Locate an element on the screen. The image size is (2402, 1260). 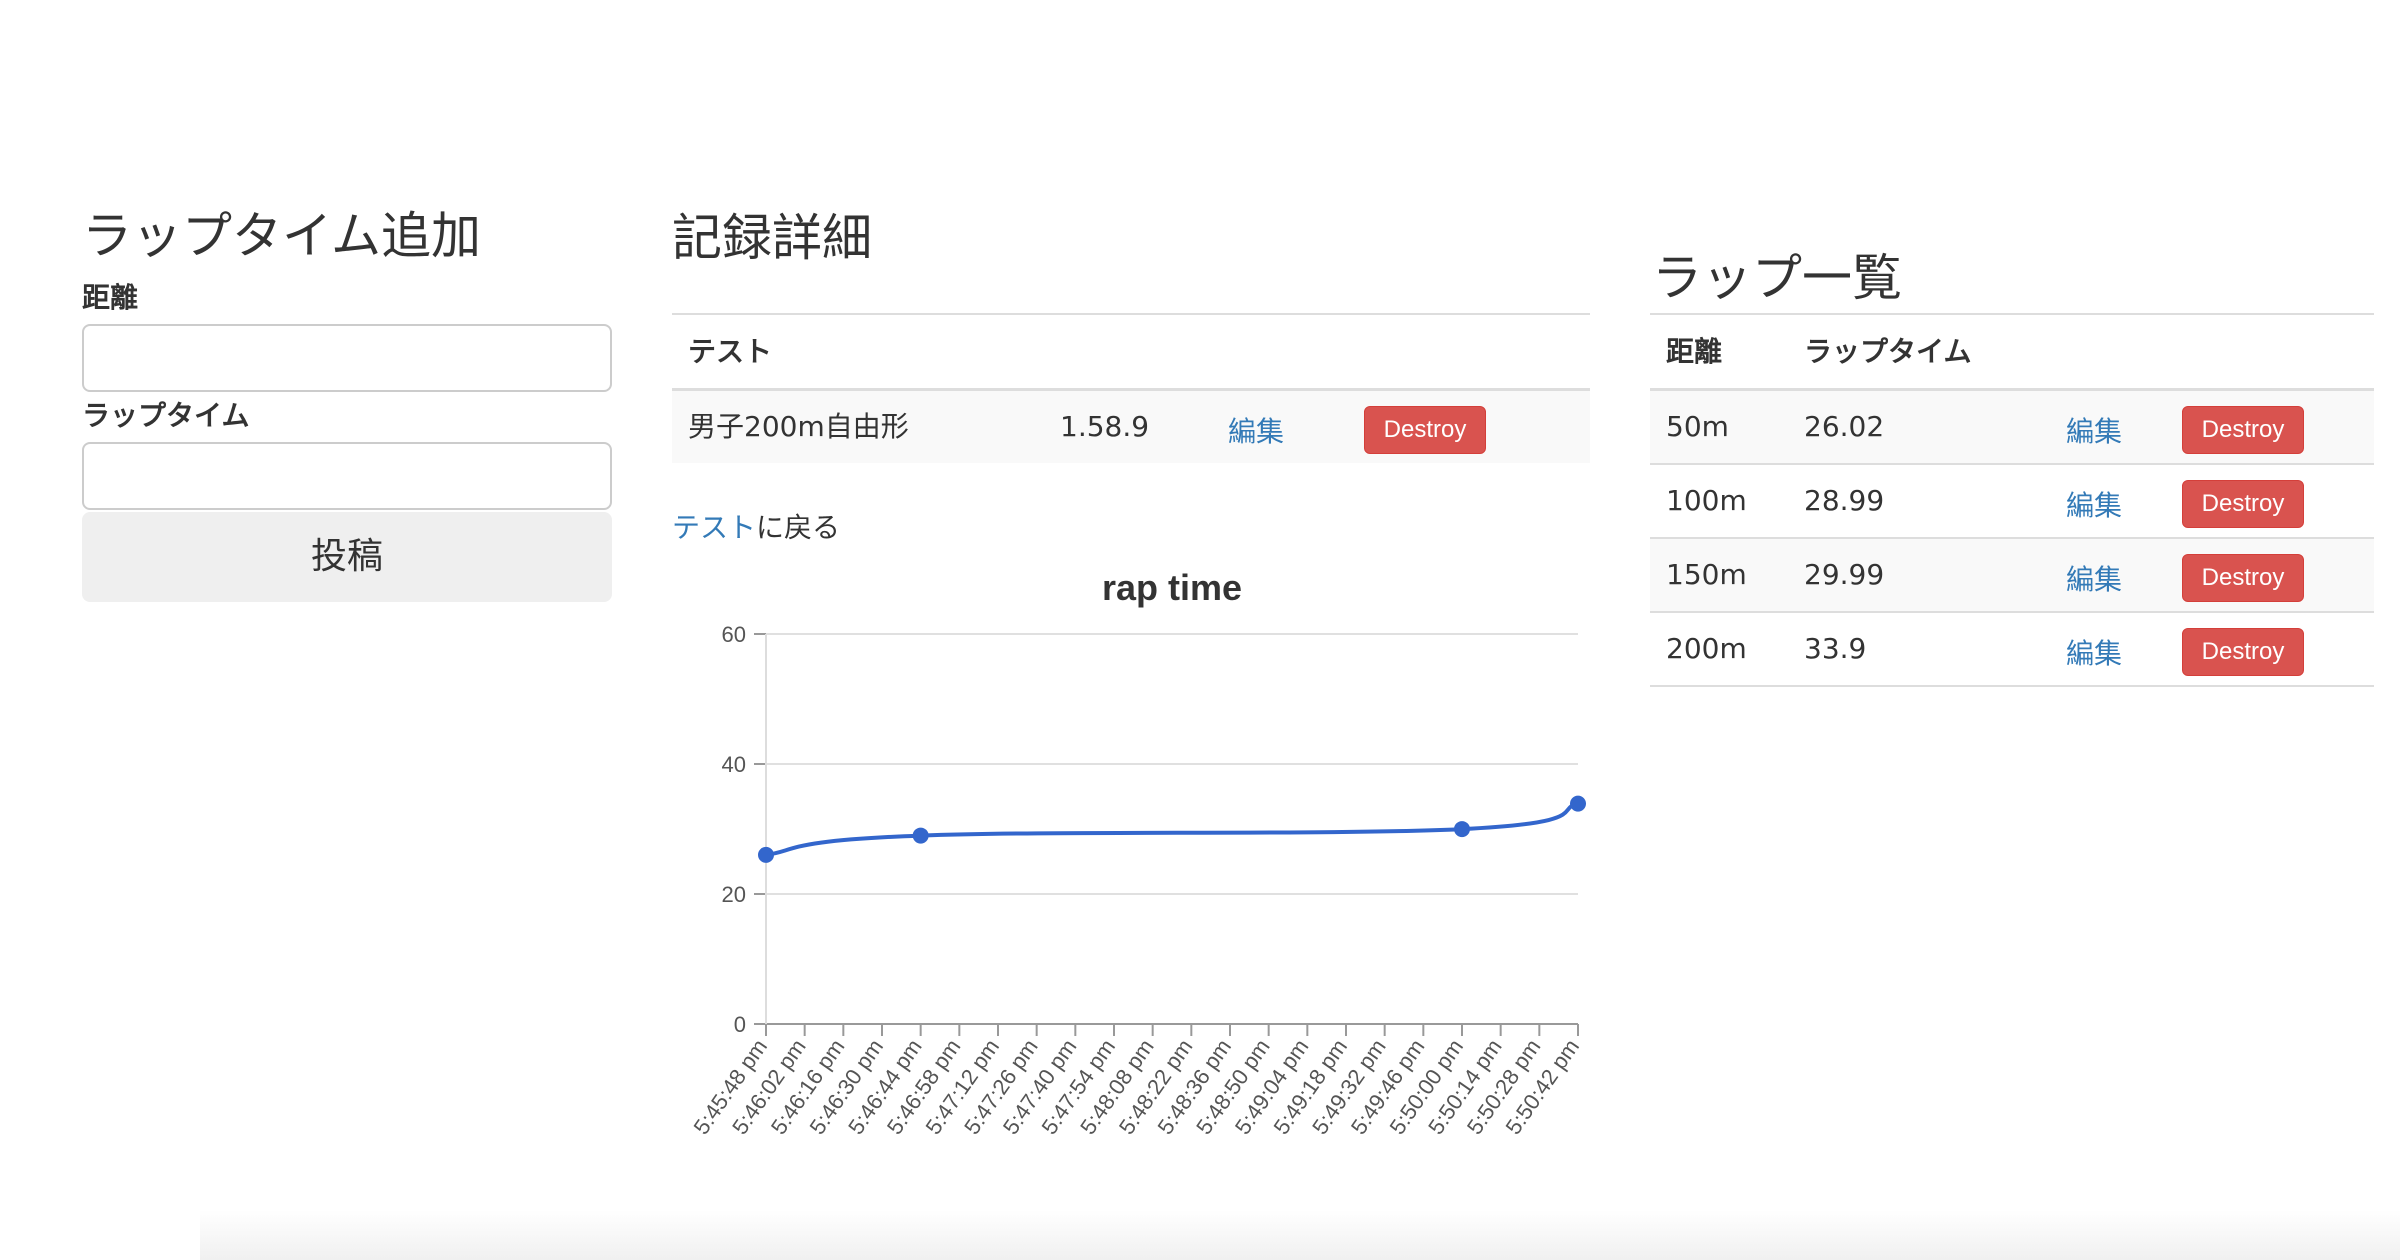
back-link-line: テストに戻る is located at coordinates (756, 526).